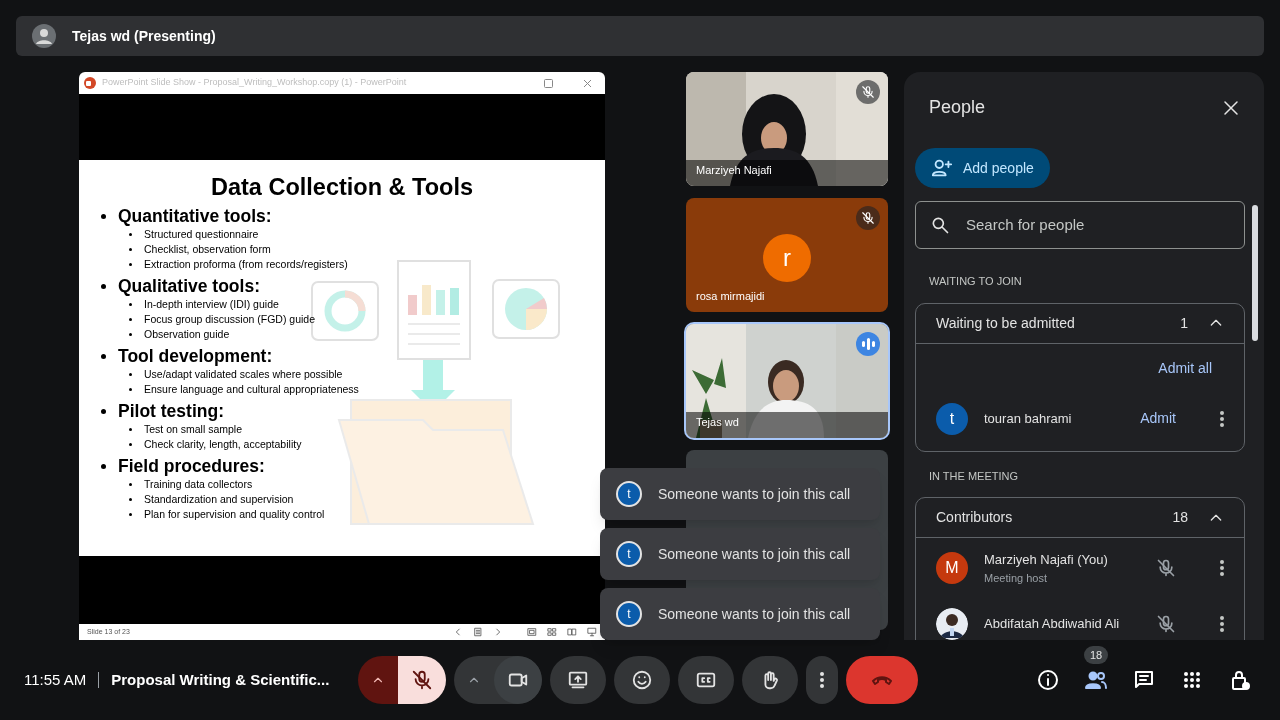 Image resolution: width=1280 pixels, height=720 pixels. What do you see at coordinates (1006, 323) in the screenshot?
I see `group-title: Waiting to be admitted` at bounding box center [1006, 323].